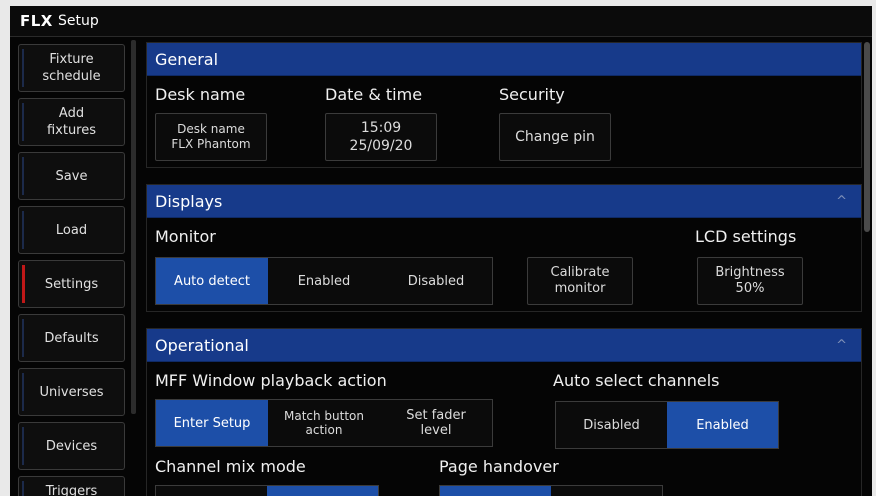 The width and height of the screenshot is (876, 496). I want to click on datetime-button: 15:09 25/09/20, so click(381, 137).